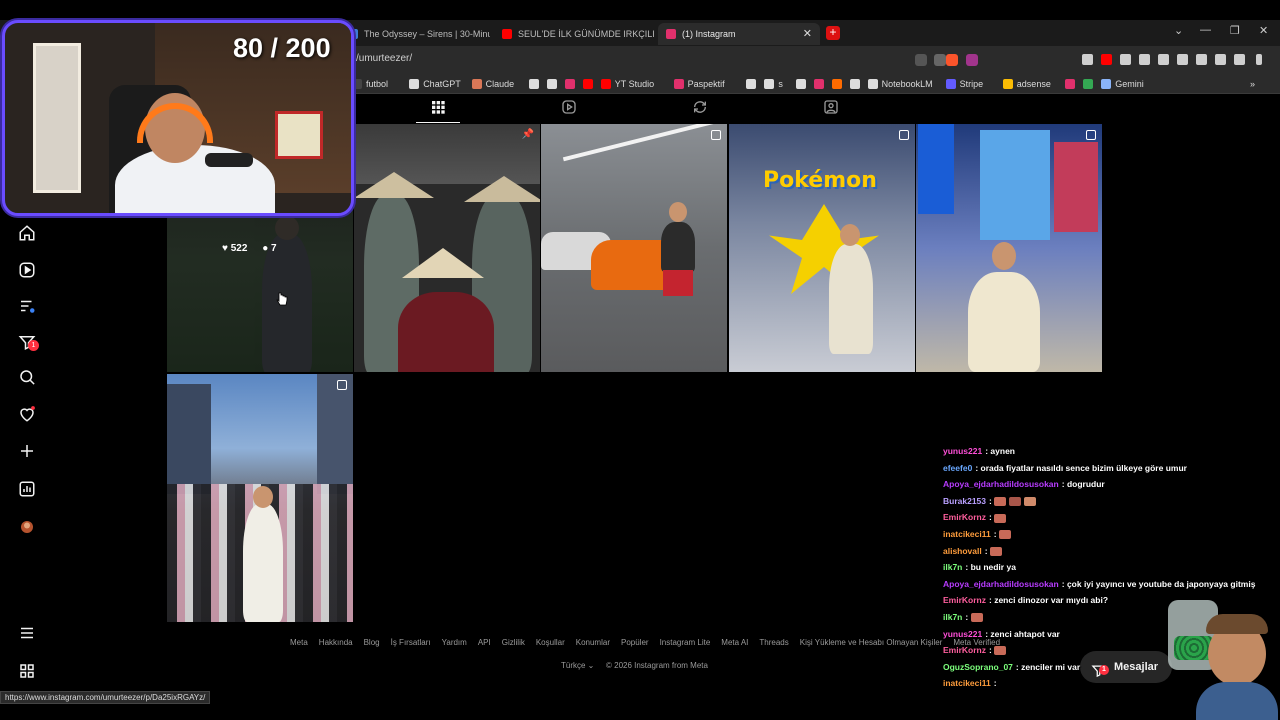  What do you see at coordinates (833, 33) in the screenshot?
I see `new-tab-button: +` at bounding box center [833, 33].